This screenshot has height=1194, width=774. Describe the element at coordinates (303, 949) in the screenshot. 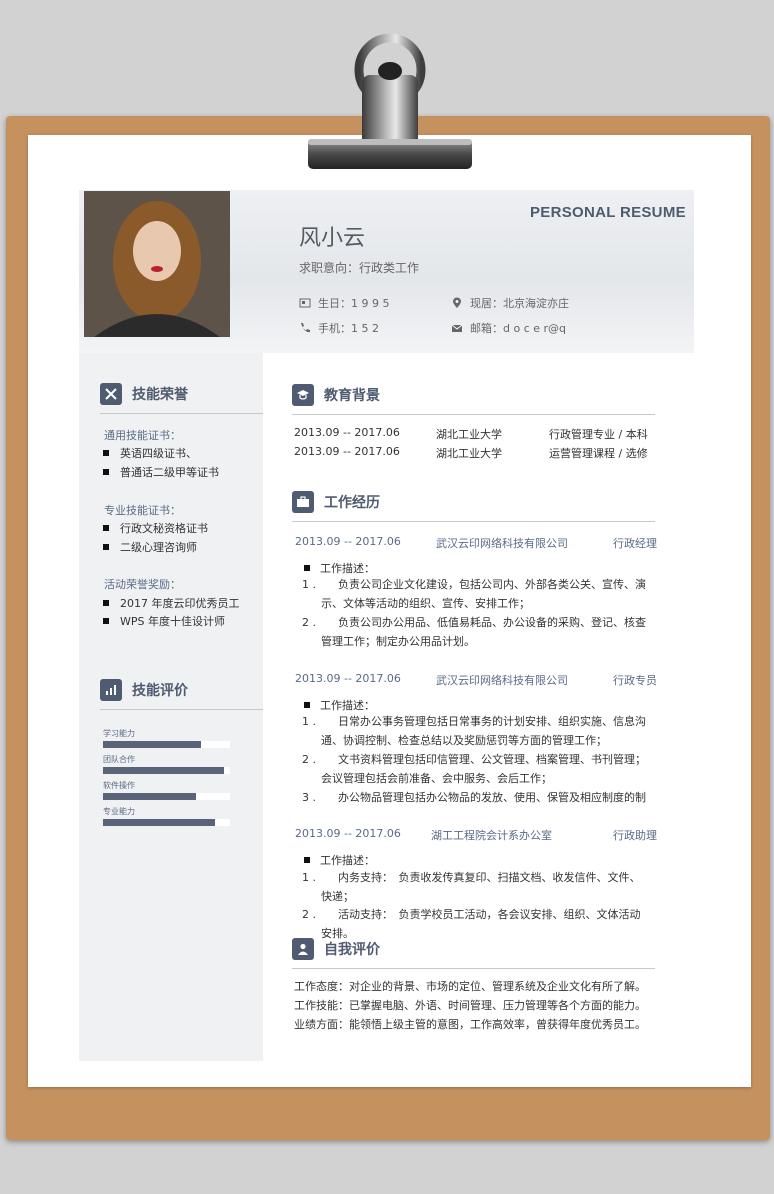

I see `person-icon` at that location.